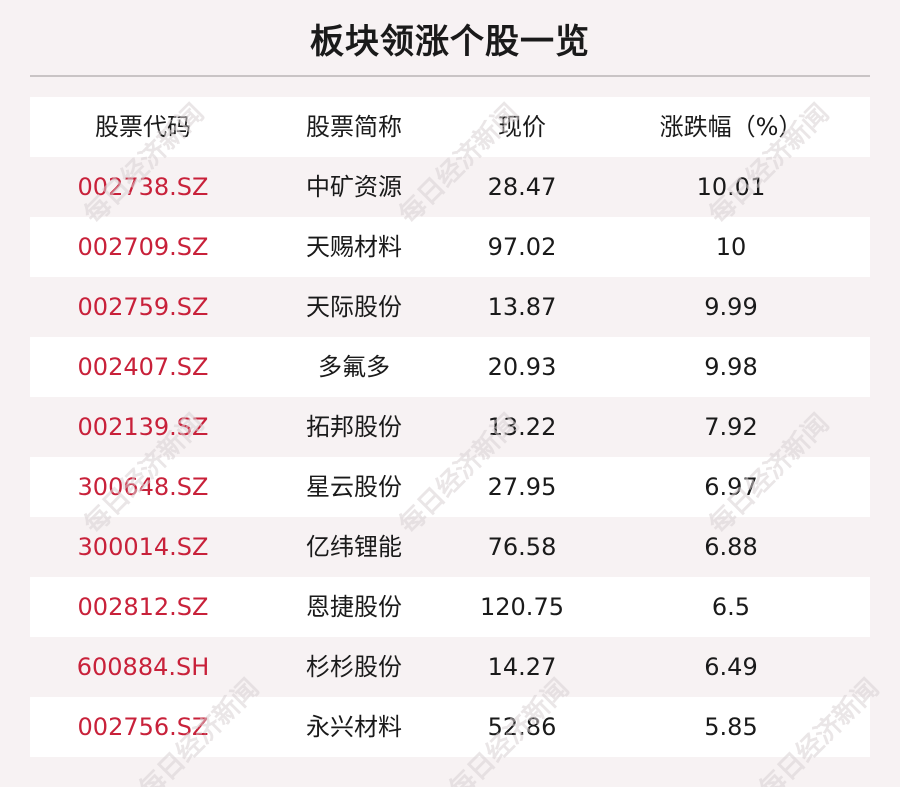 Image resolution: width=900 pixels, height=787 pixels. What do you see at coordinates (731, 127) in the screenshot?
I see `header-change: 涨跌幅（%）` at bounding box center [731, 127].